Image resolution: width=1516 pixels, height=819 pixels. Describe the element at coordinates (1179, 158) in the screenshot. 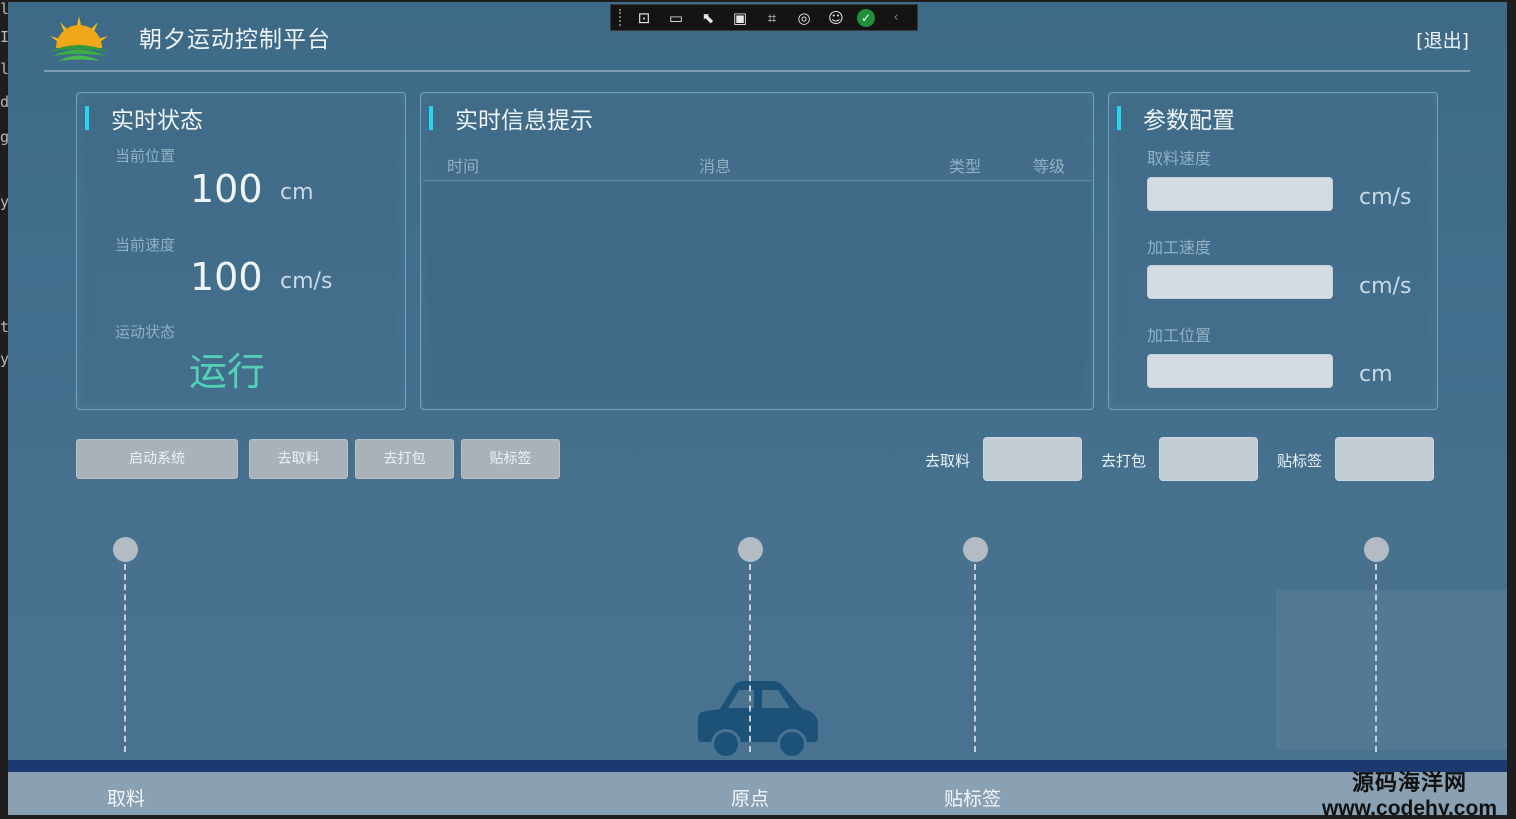

I see `pick-speed-label: 取料速度` at that location.